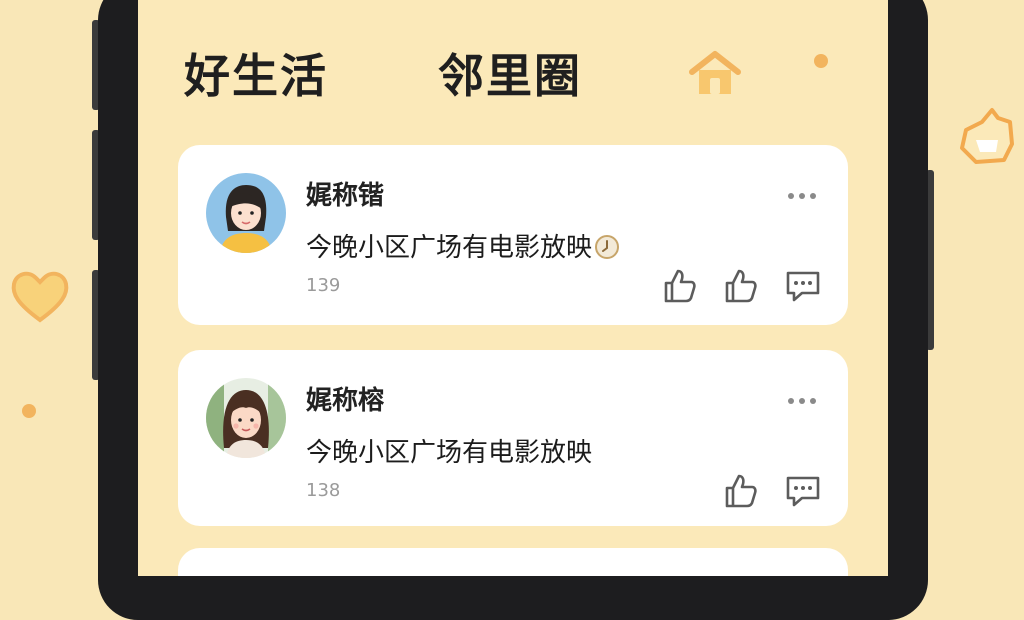 The width and height of the screenshot is (1024, 620). I want to click on home-icon, so click(715, 73).